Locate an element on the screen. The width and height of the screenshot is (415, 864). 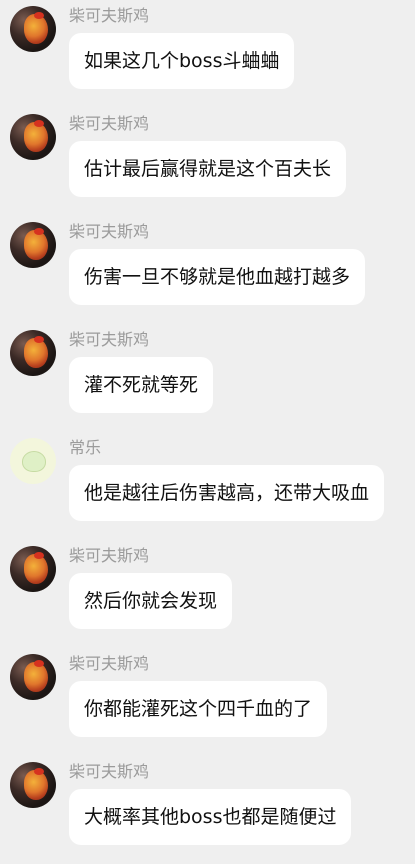
cat-avatar is located at coordinates (33, 461).